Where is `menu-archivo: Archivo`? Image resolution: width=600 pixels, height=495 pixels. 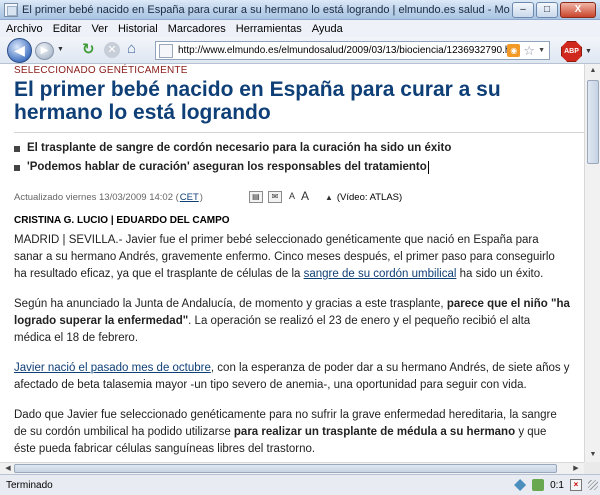
menu-archivo: Archivo is located at coordinates (24, 29).